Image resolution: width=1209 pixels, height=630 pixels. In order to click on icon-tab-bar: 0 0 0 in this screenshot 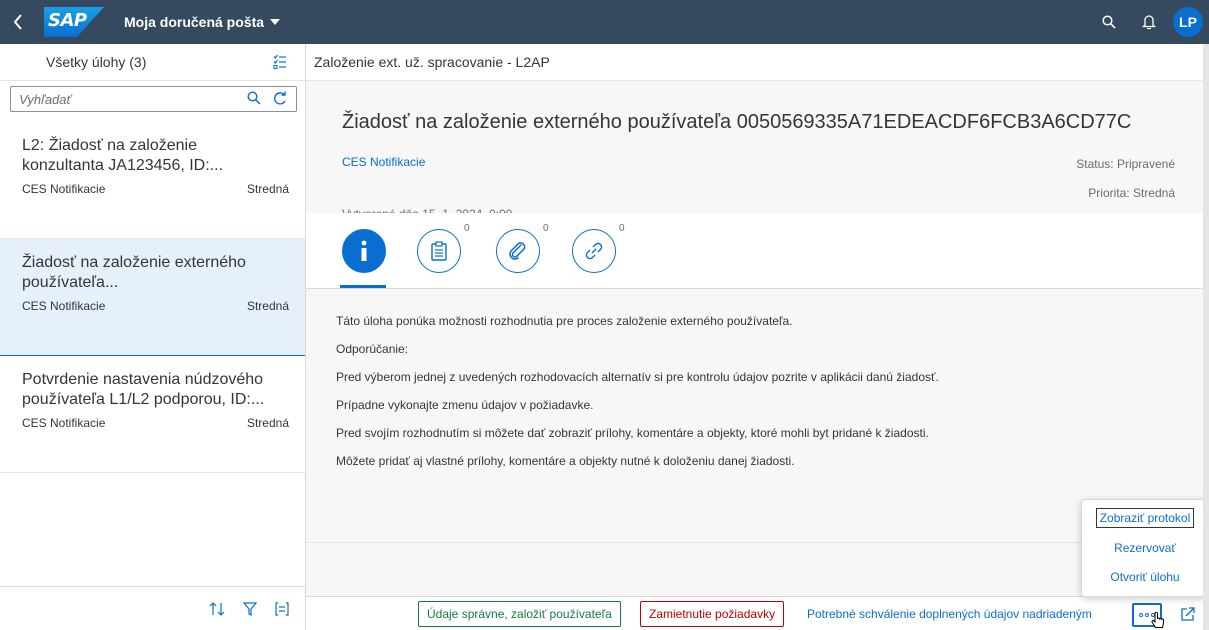, I will do `click(754, 251)`.